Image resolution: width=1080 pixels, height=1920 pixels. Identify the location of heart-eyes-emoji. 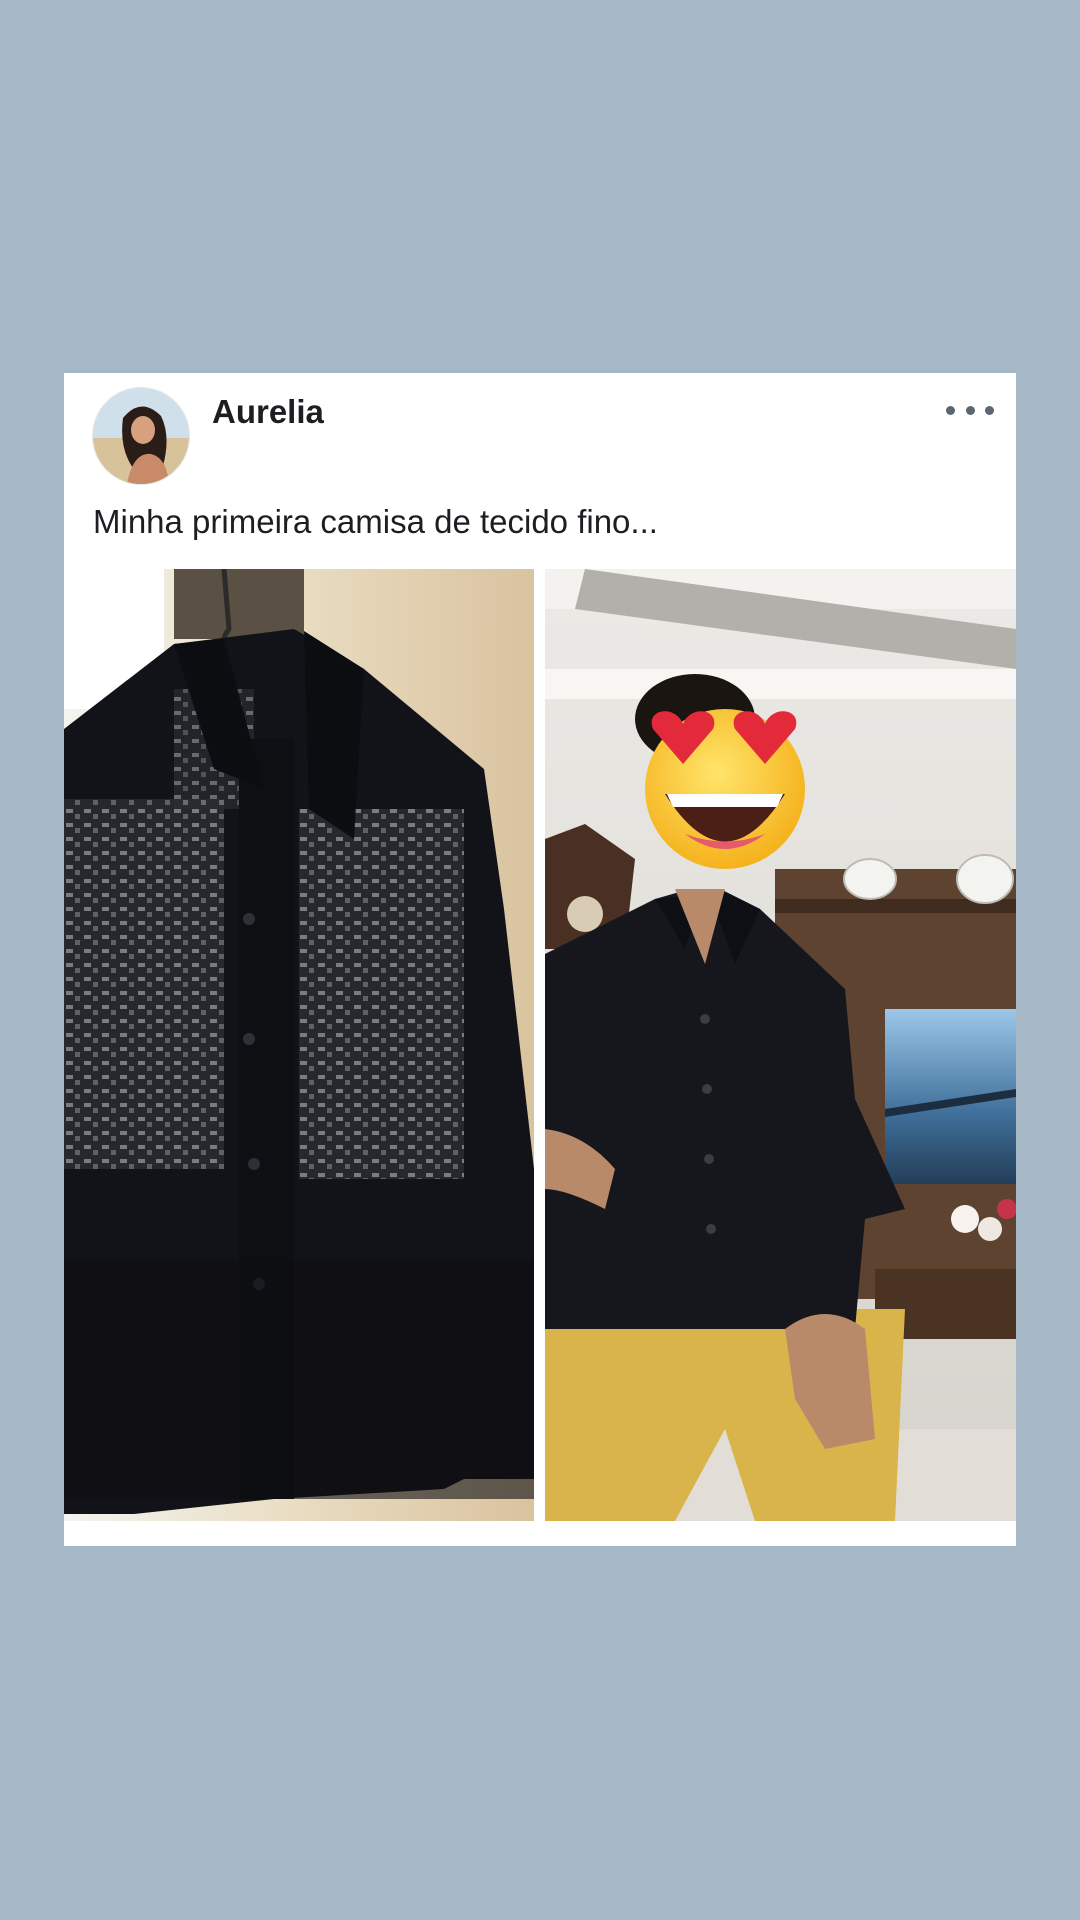
(725, 789).